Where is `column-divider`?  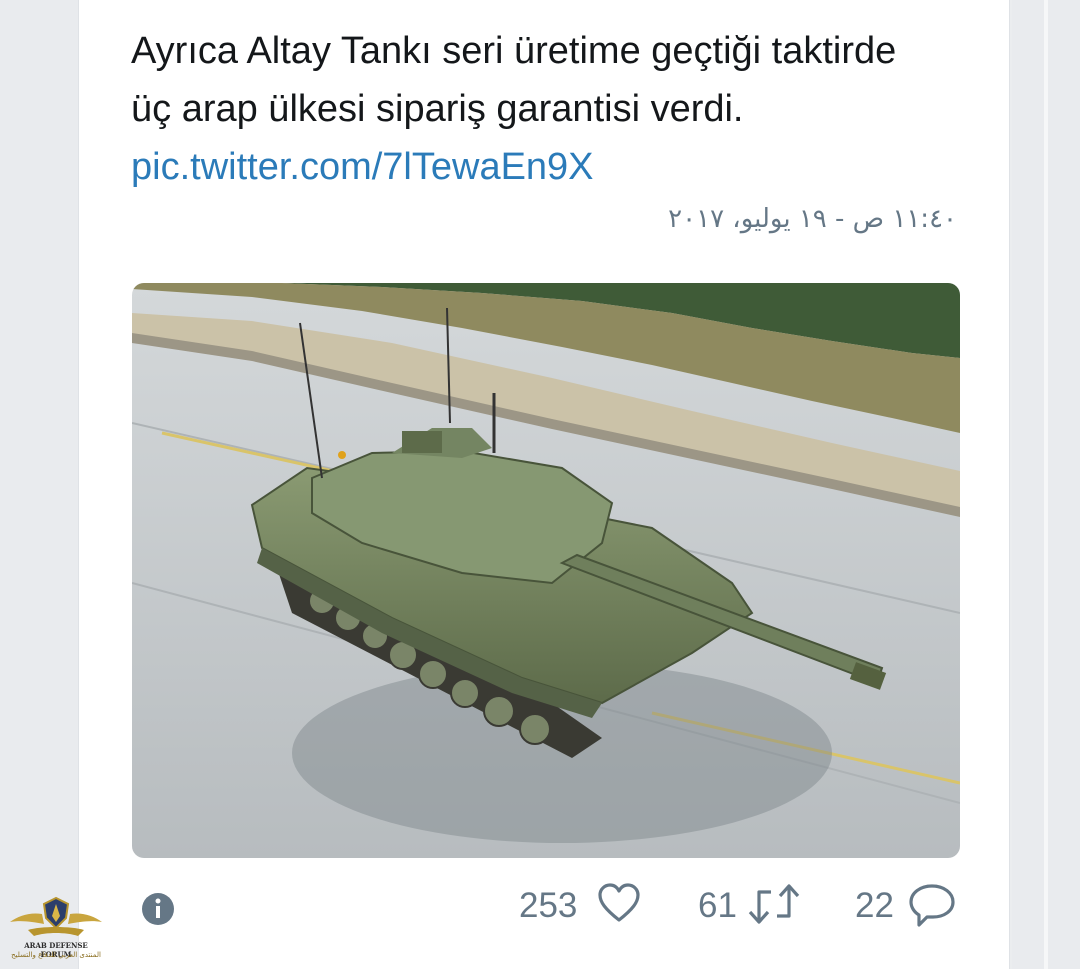
column-divider is located at coordinates (1046, 484).